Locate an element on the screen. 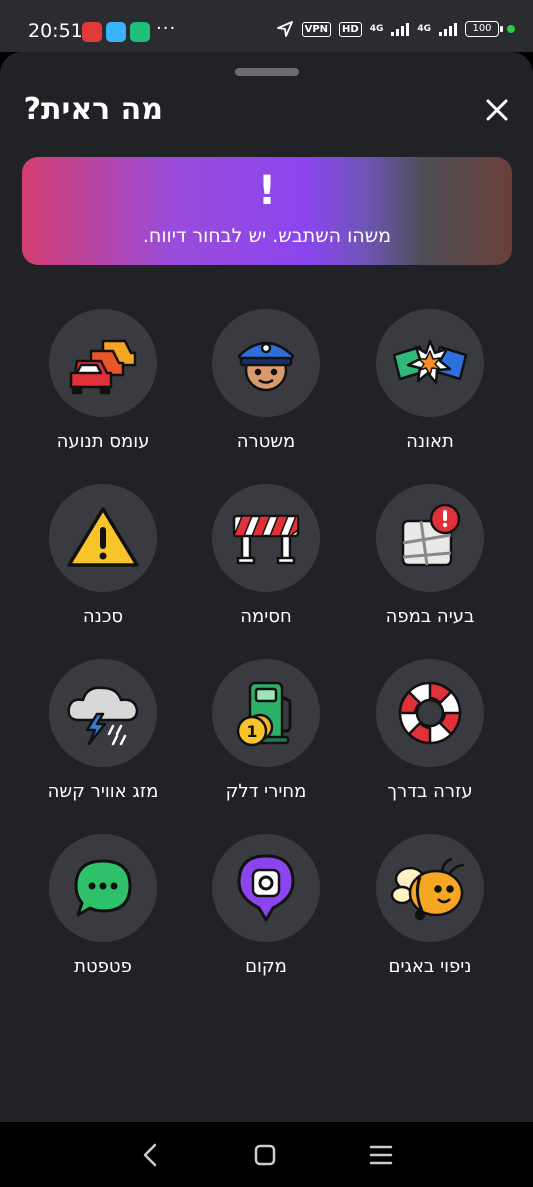 This screenshot has width=533, height=1187. bad-weather-icon is located at coordinates (103, 716).